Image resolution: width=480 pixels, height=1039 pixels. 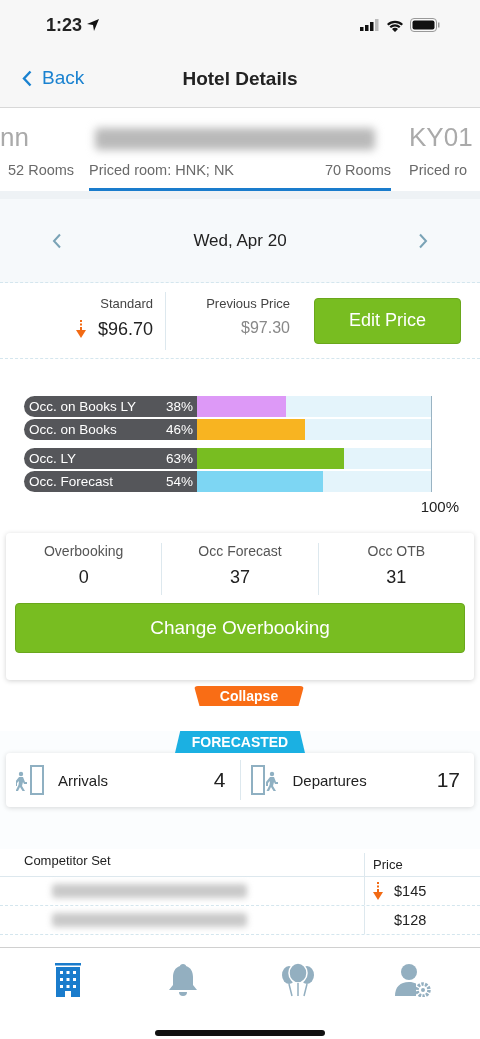 I want to click on stat-value: 37, so click(x=239, y=577).